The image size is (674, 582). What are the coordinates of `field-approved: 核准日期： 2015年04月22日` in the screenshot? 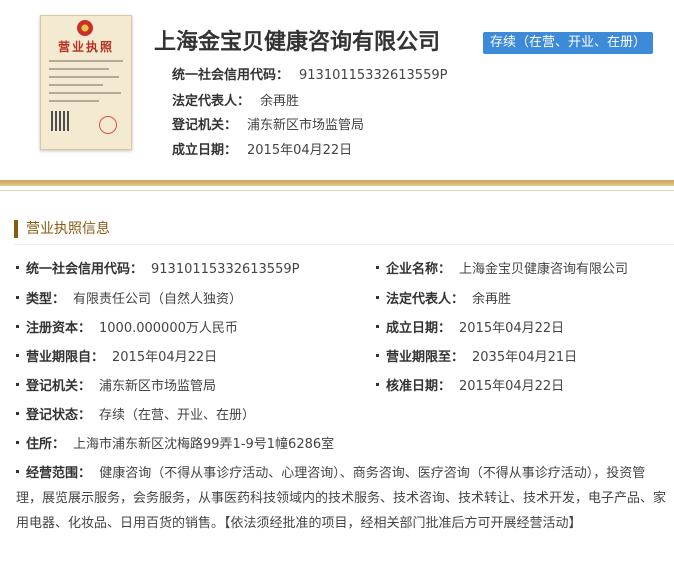 It's located at (470, 384).